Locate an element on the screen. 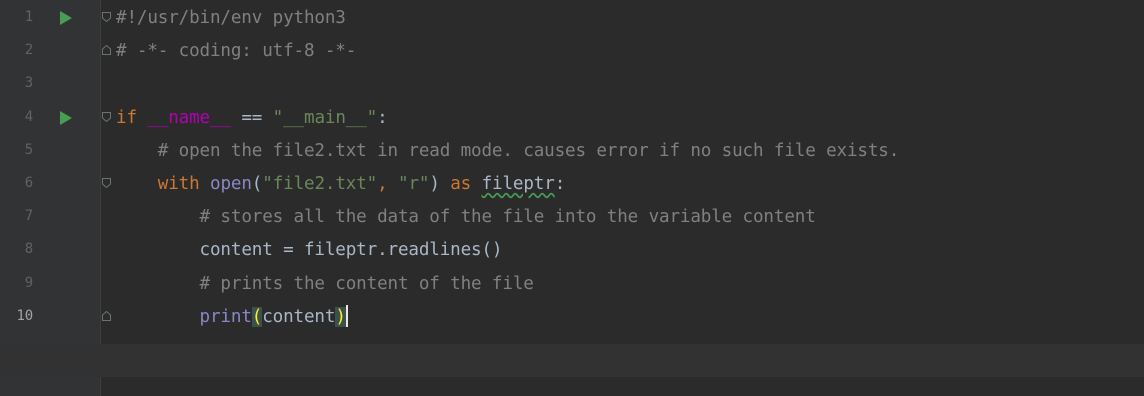  line-number: 9 is located at coordinates (28, 282).